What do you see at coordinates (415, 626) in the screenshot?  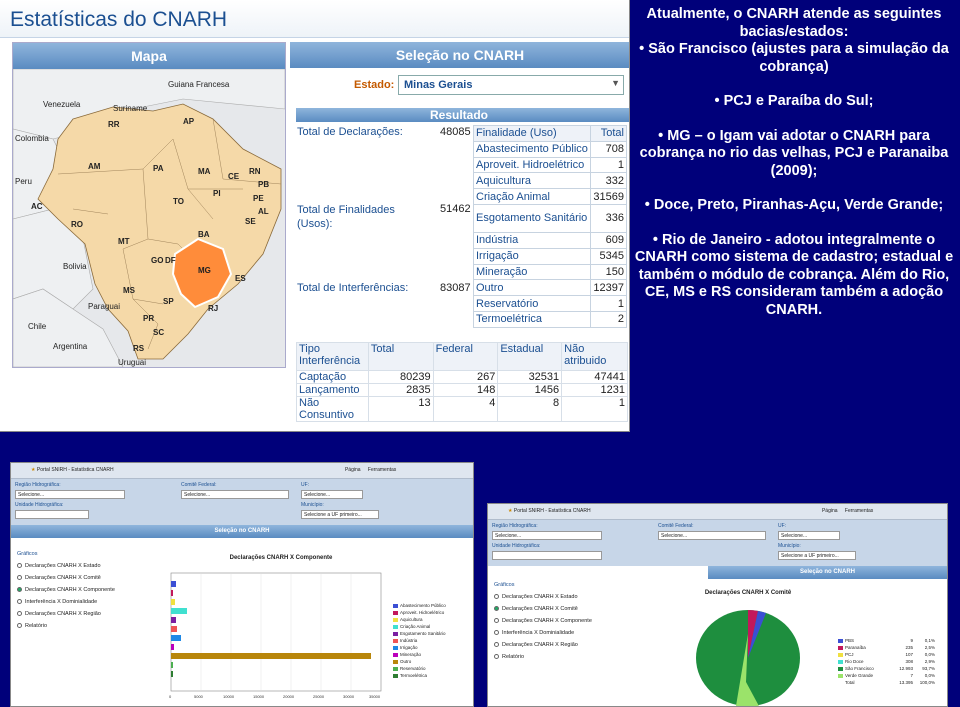 I see `legend-label: Criação Animal` at bounding box center [415, 626].